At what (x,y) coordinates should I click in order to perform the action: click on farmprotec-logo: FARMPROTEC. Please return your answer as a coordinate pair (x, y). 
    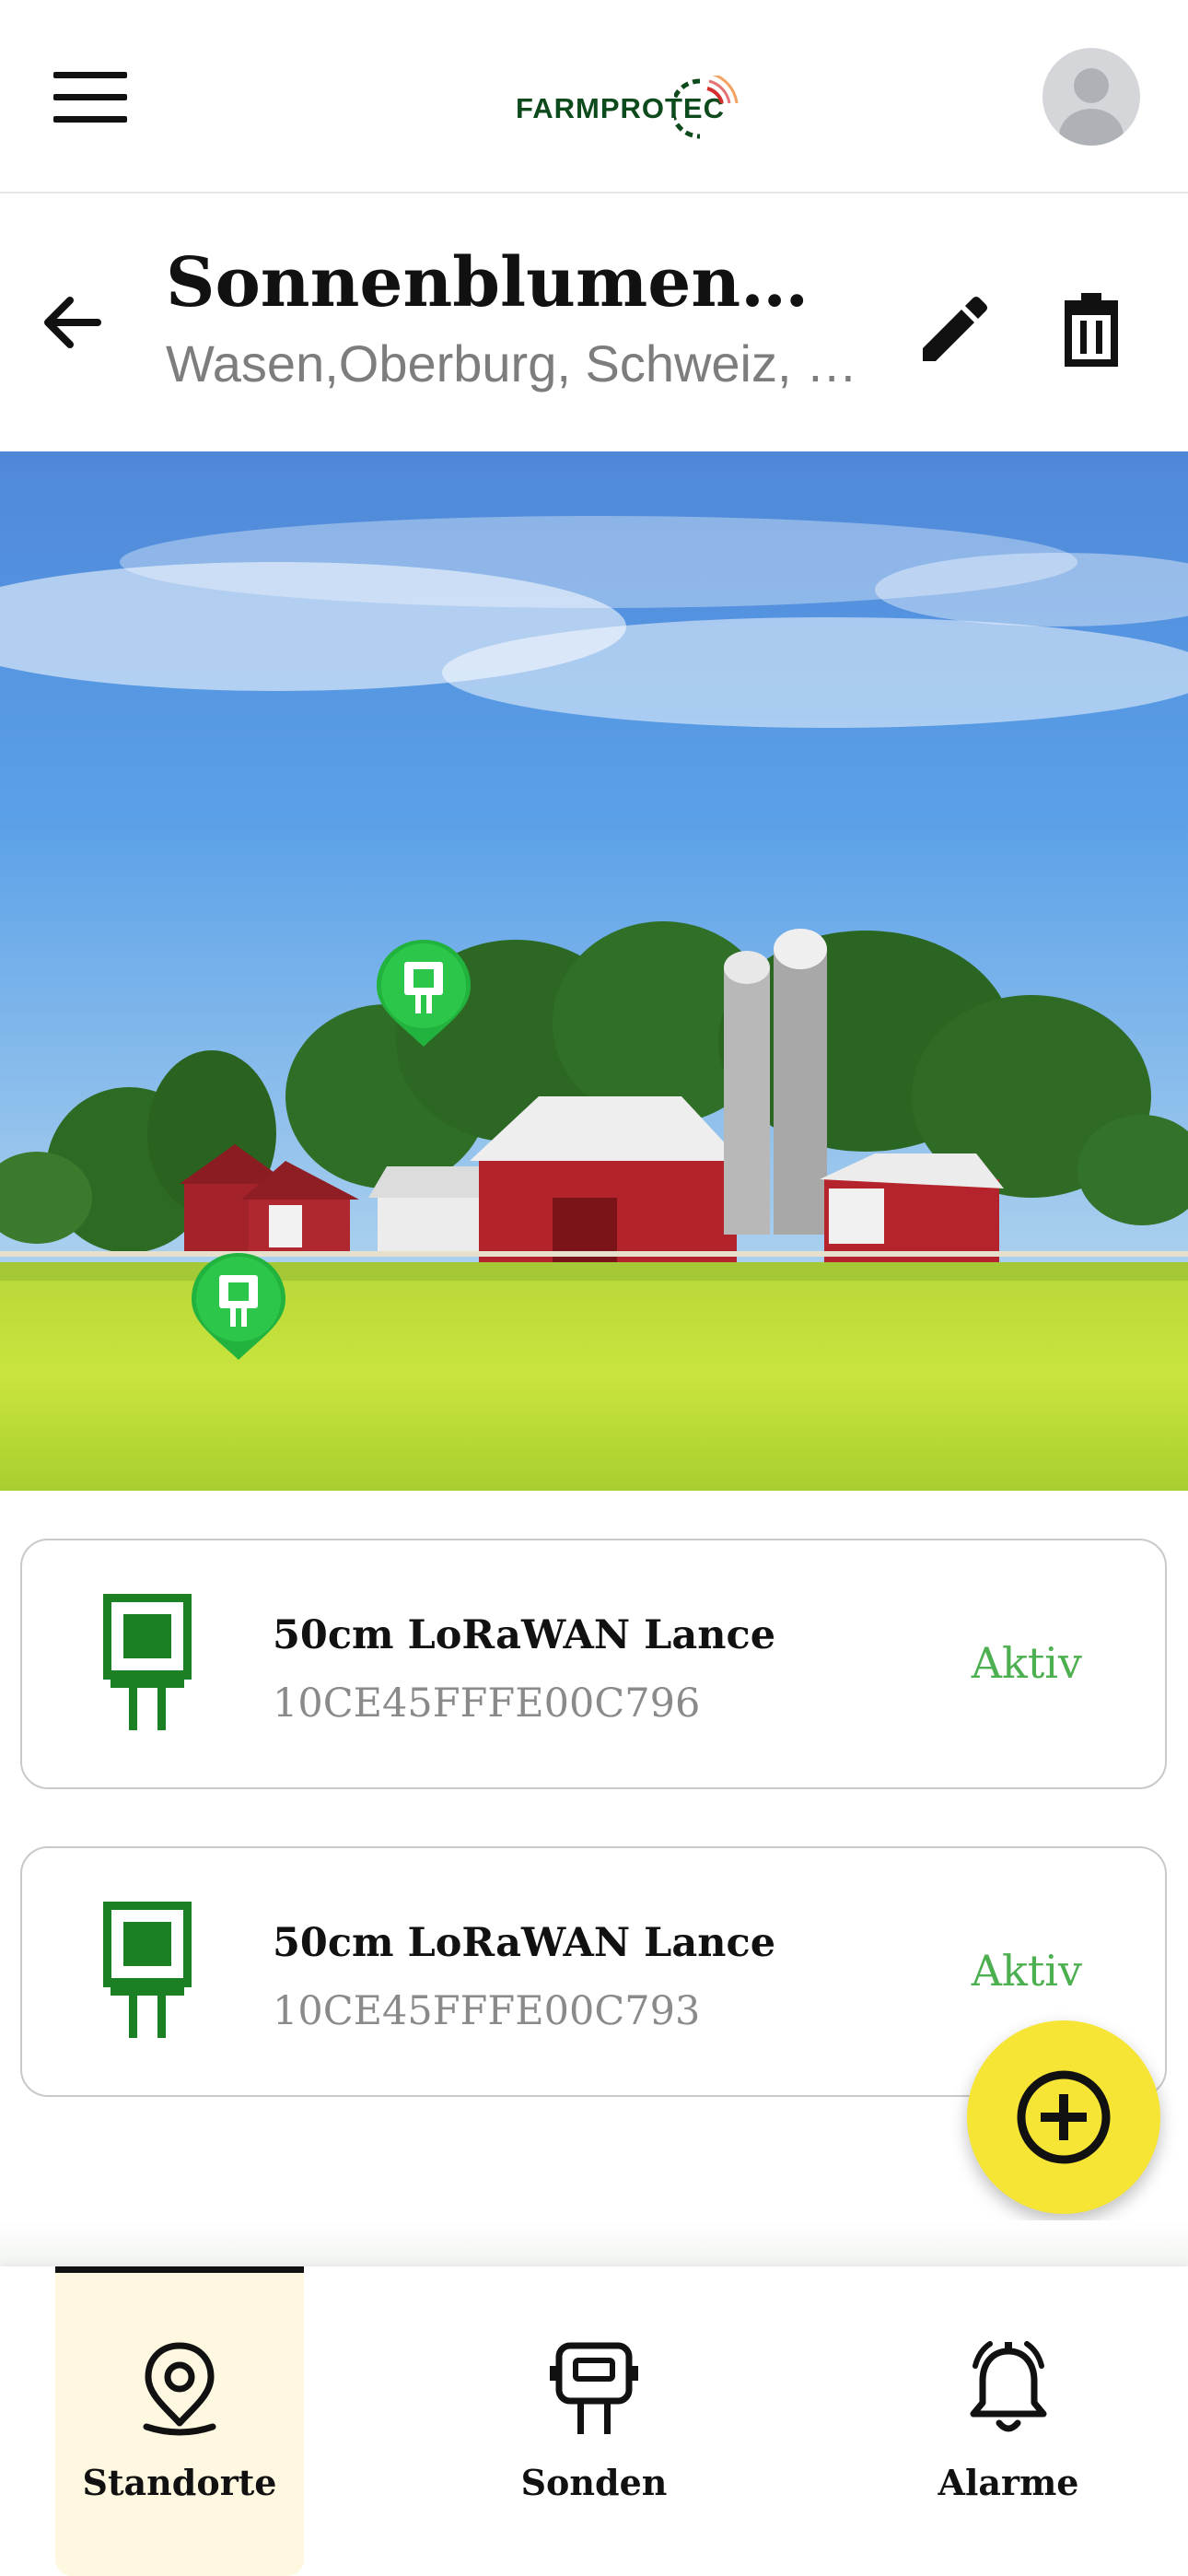
    Looking at the image, I should click on (631, 109).